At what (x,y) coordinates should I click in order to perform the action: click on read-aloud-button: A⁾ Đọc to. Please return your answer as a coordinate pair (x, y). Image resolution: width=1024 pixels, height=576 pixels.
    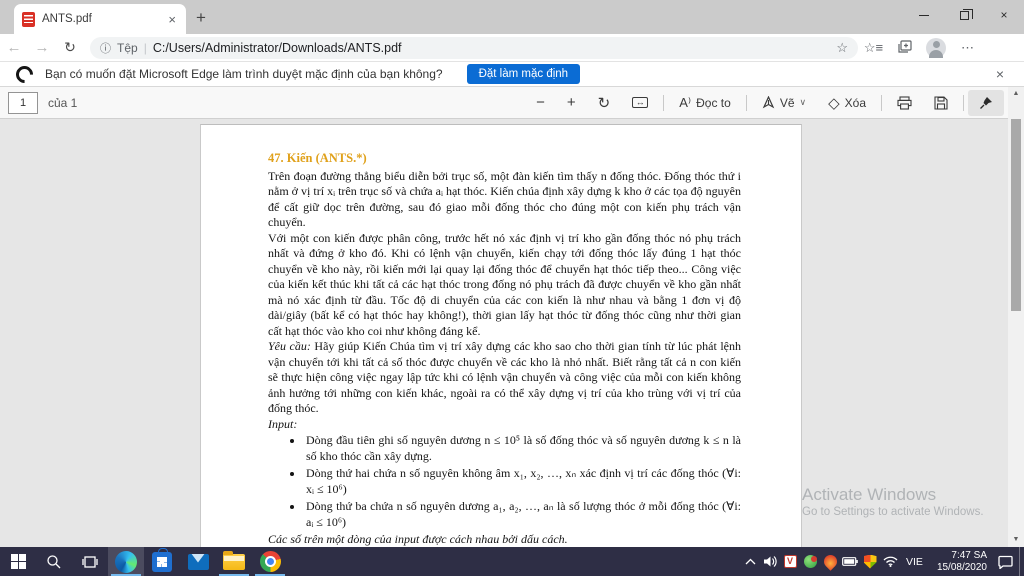
    Looking at the image, I should click on (705, 103).